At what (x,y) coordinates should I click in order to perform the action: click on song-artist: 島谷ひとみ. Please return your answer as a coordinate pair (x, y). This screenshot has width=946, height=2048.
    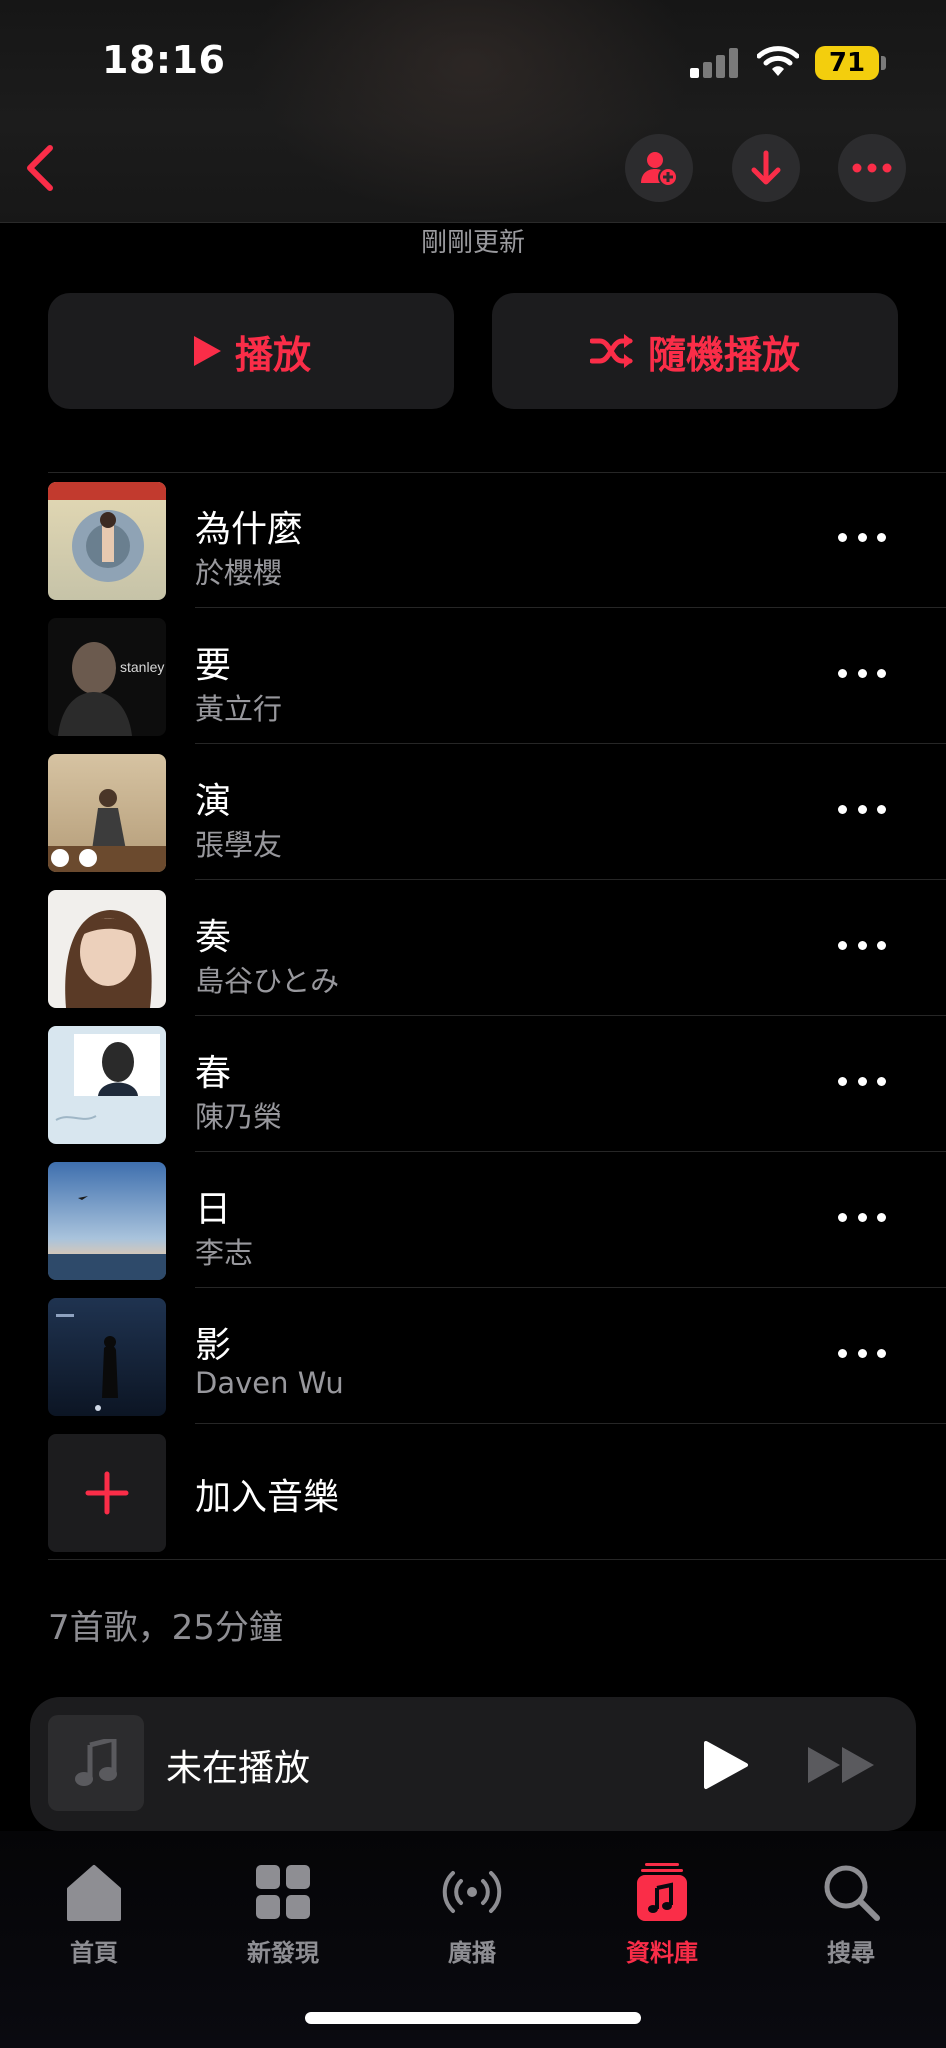
    Looking at the image, I should click on (267, 981).